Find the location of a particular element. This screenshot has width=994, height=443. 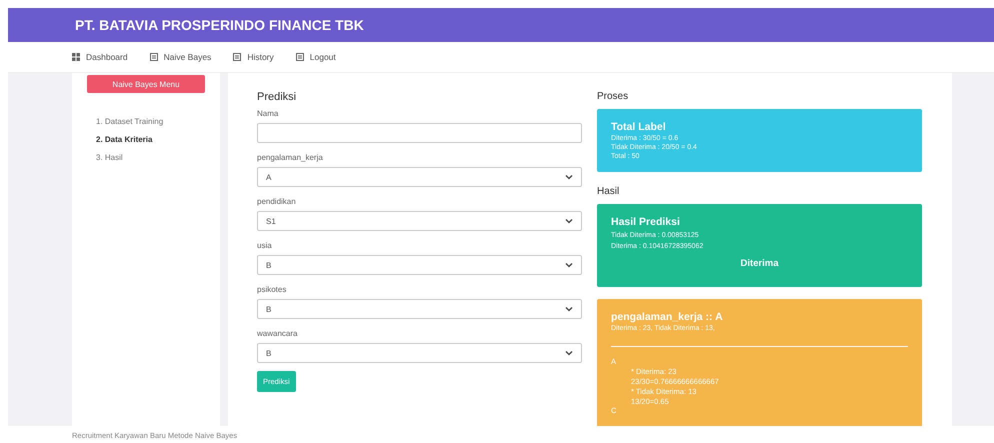

card-title: pengalaman_kerja :: A is located at coordinates (667, 317).